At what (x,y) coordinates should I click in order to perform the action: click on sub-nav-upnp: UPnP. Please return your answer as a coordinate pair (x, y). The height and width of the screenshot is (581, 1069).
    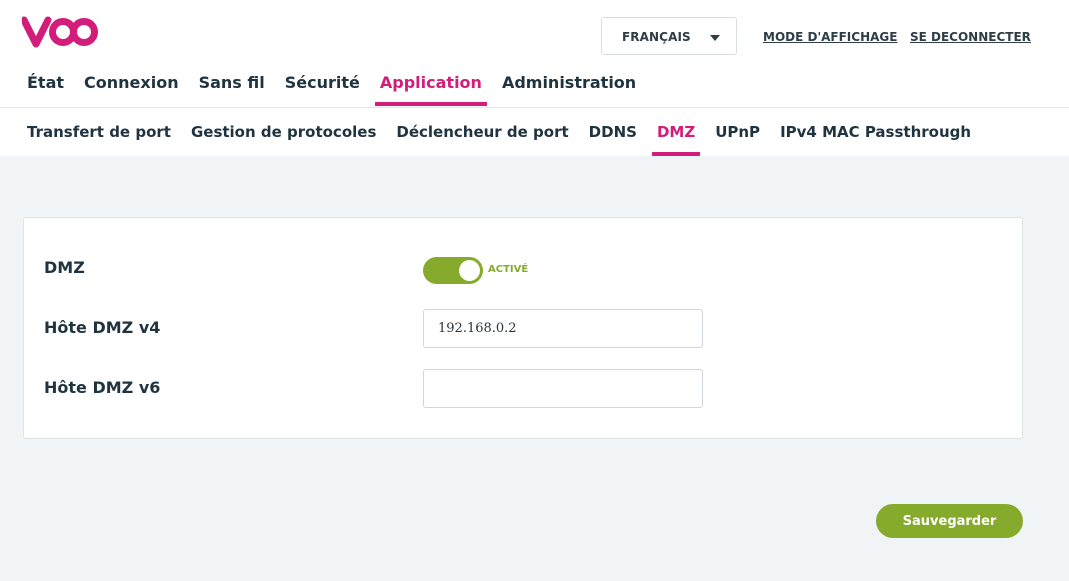
    Looking at the image, I should click on (737, 138).